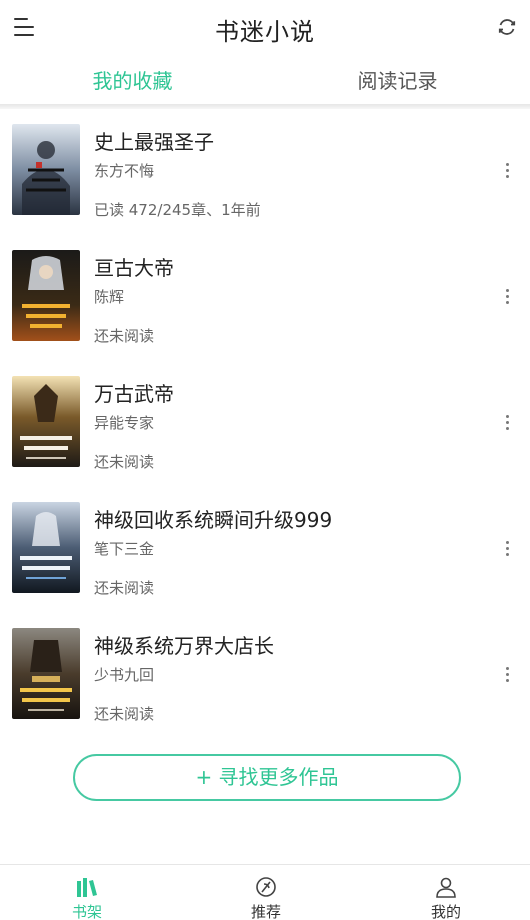  I want to click on tab-divider, so click(265, 106).